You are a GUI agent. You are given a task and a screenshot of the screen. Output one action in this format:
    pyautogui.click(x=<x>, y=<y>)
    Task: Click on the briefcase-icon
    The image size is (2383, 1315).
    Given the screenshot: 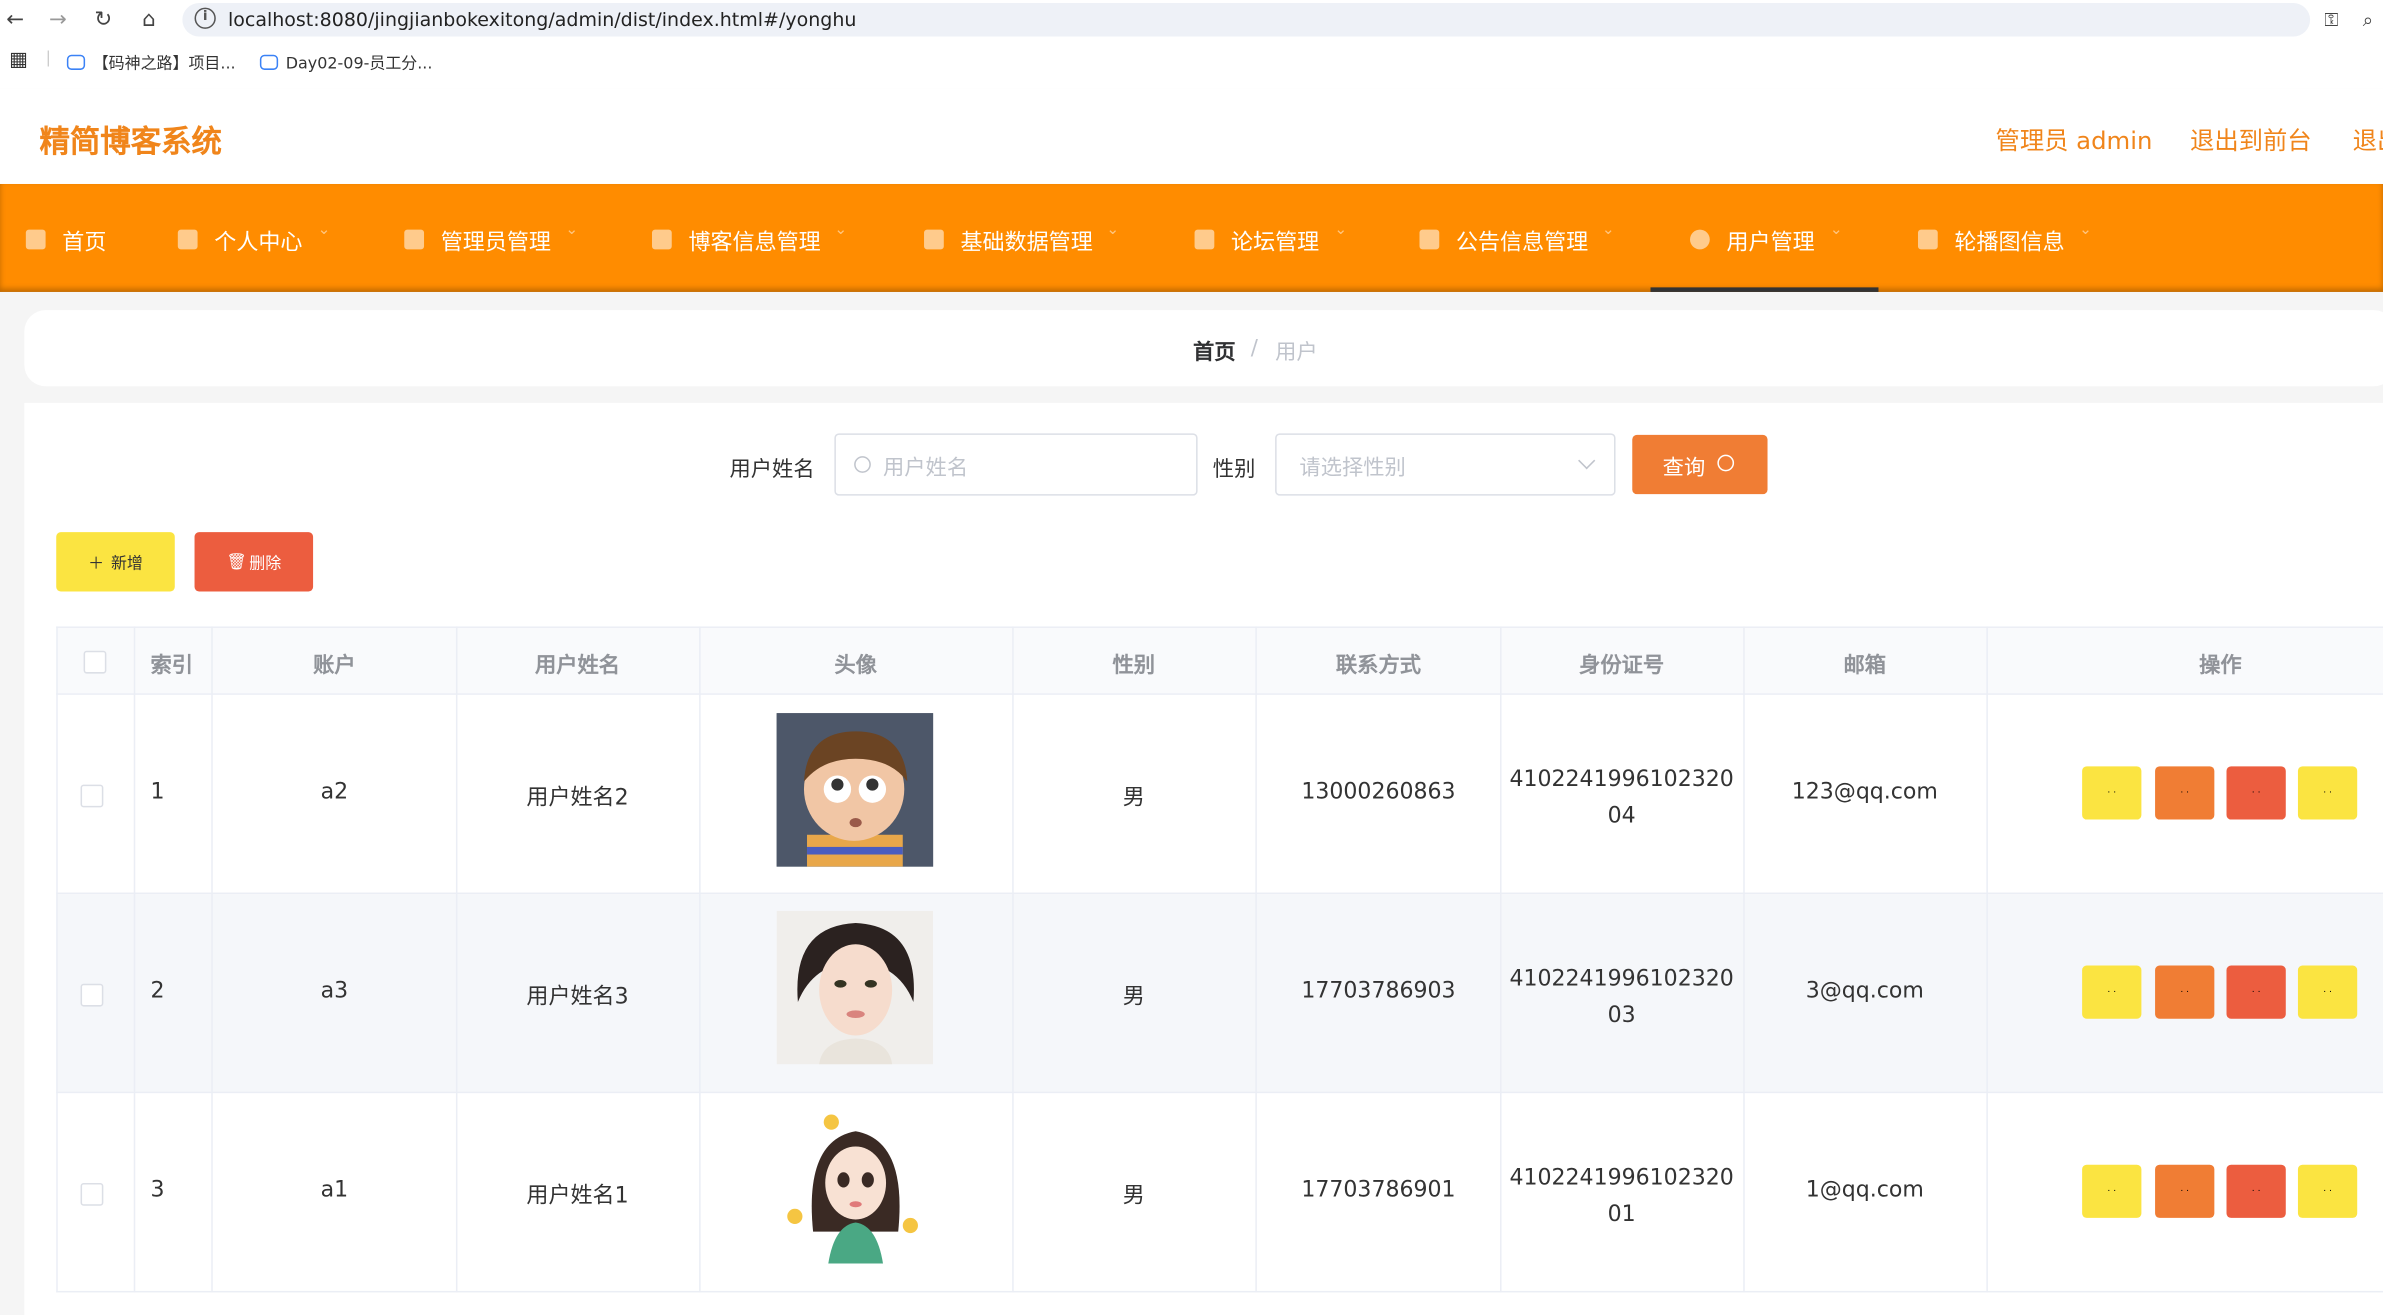 What is the action you would take?
    pyautogui.click(x=661, y=239)
    